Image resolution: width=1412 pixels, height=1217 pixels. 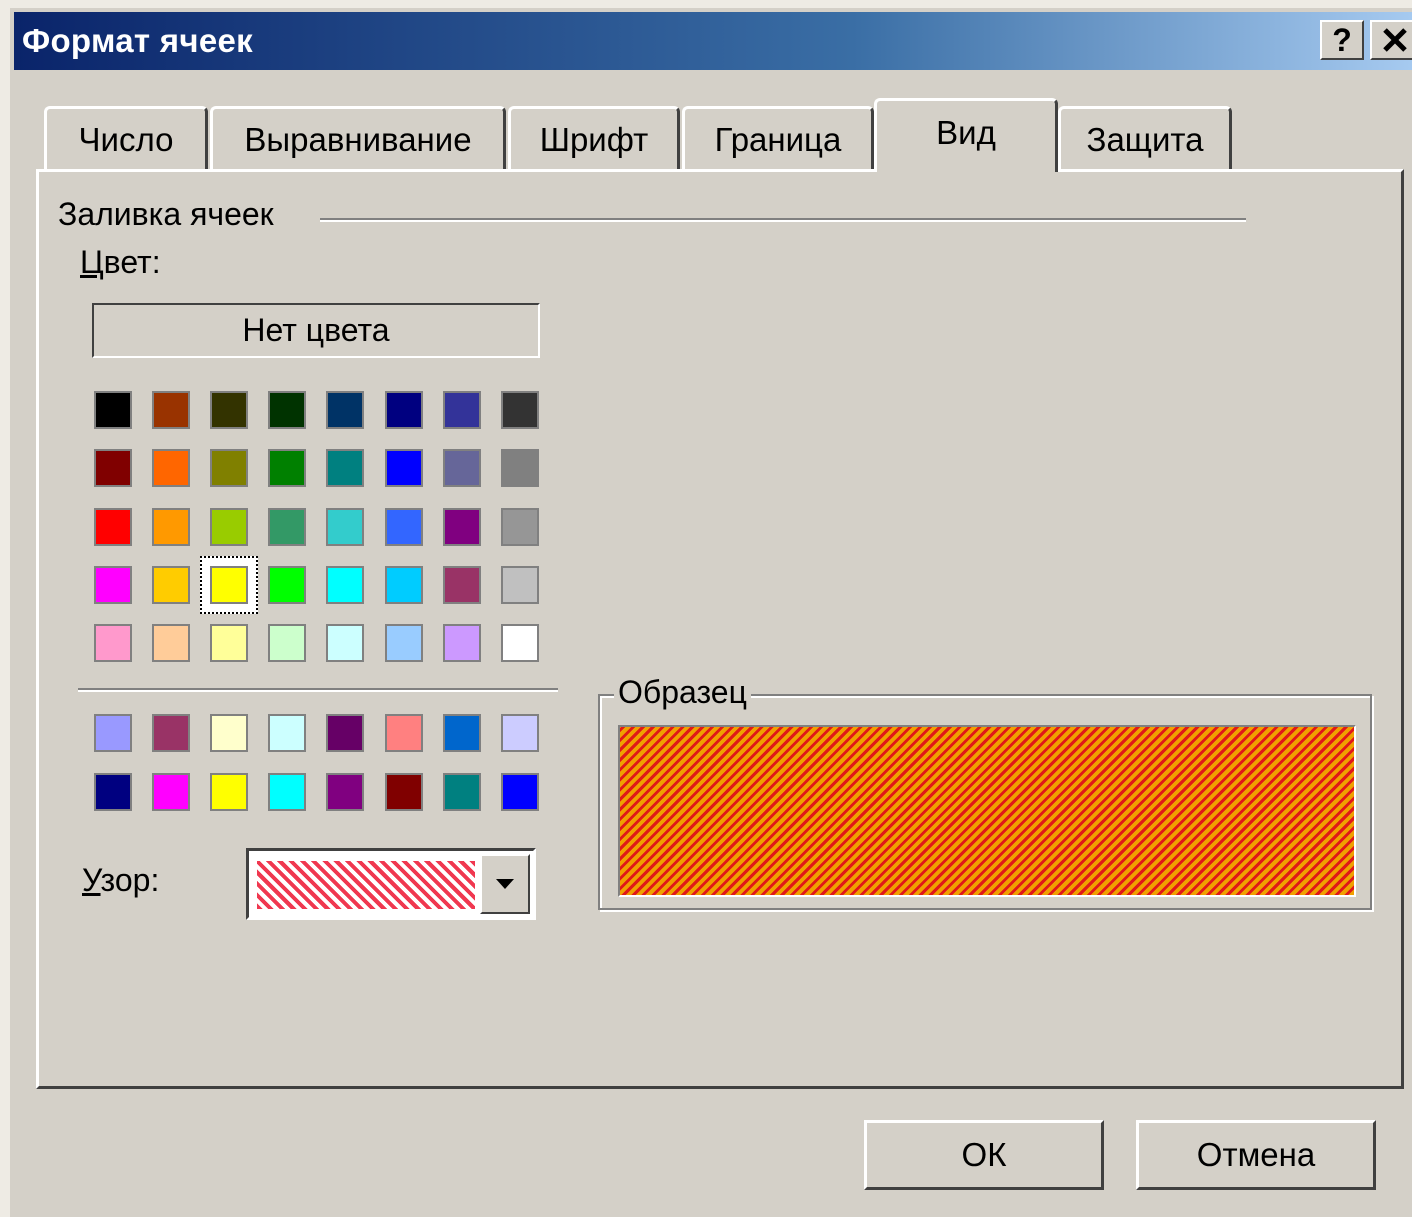 What do you see at coordinates (132, 262) in the screenshot?
I see `color-label-text: вет:` at bounding box center [132, 262].